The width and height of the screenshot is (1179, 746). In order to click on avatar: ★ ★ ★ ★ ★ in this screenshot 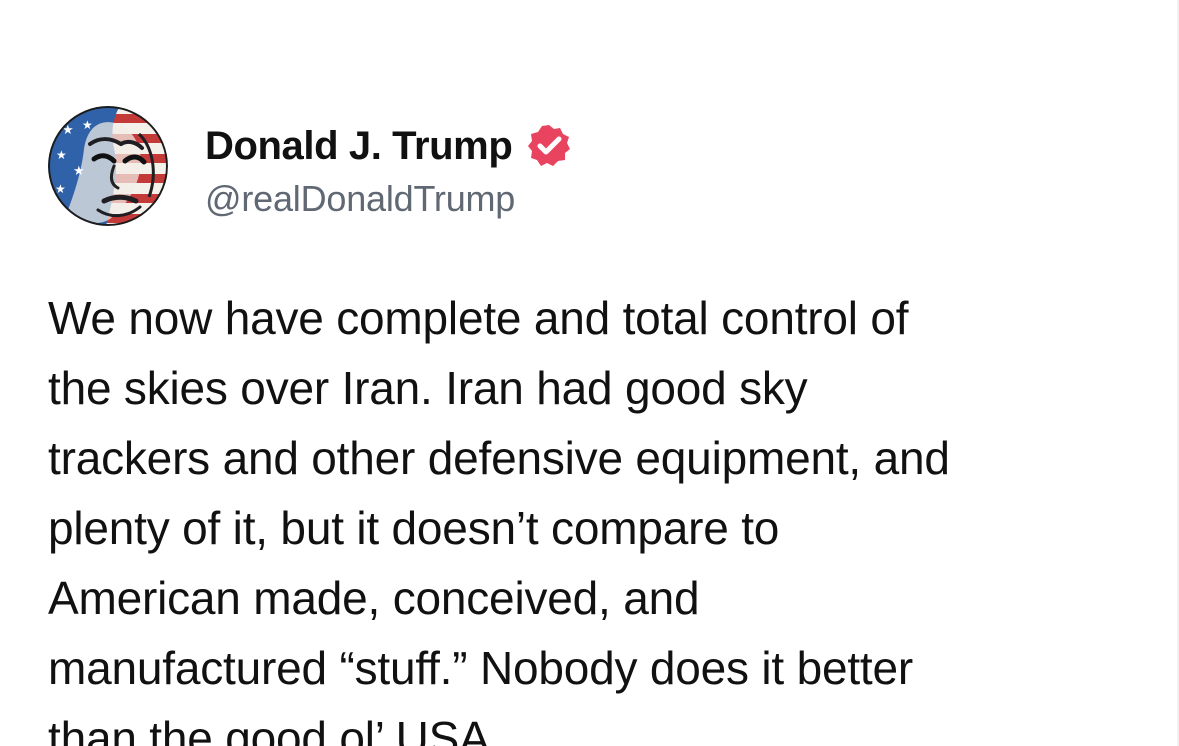, I will do `click(108, 166)`.